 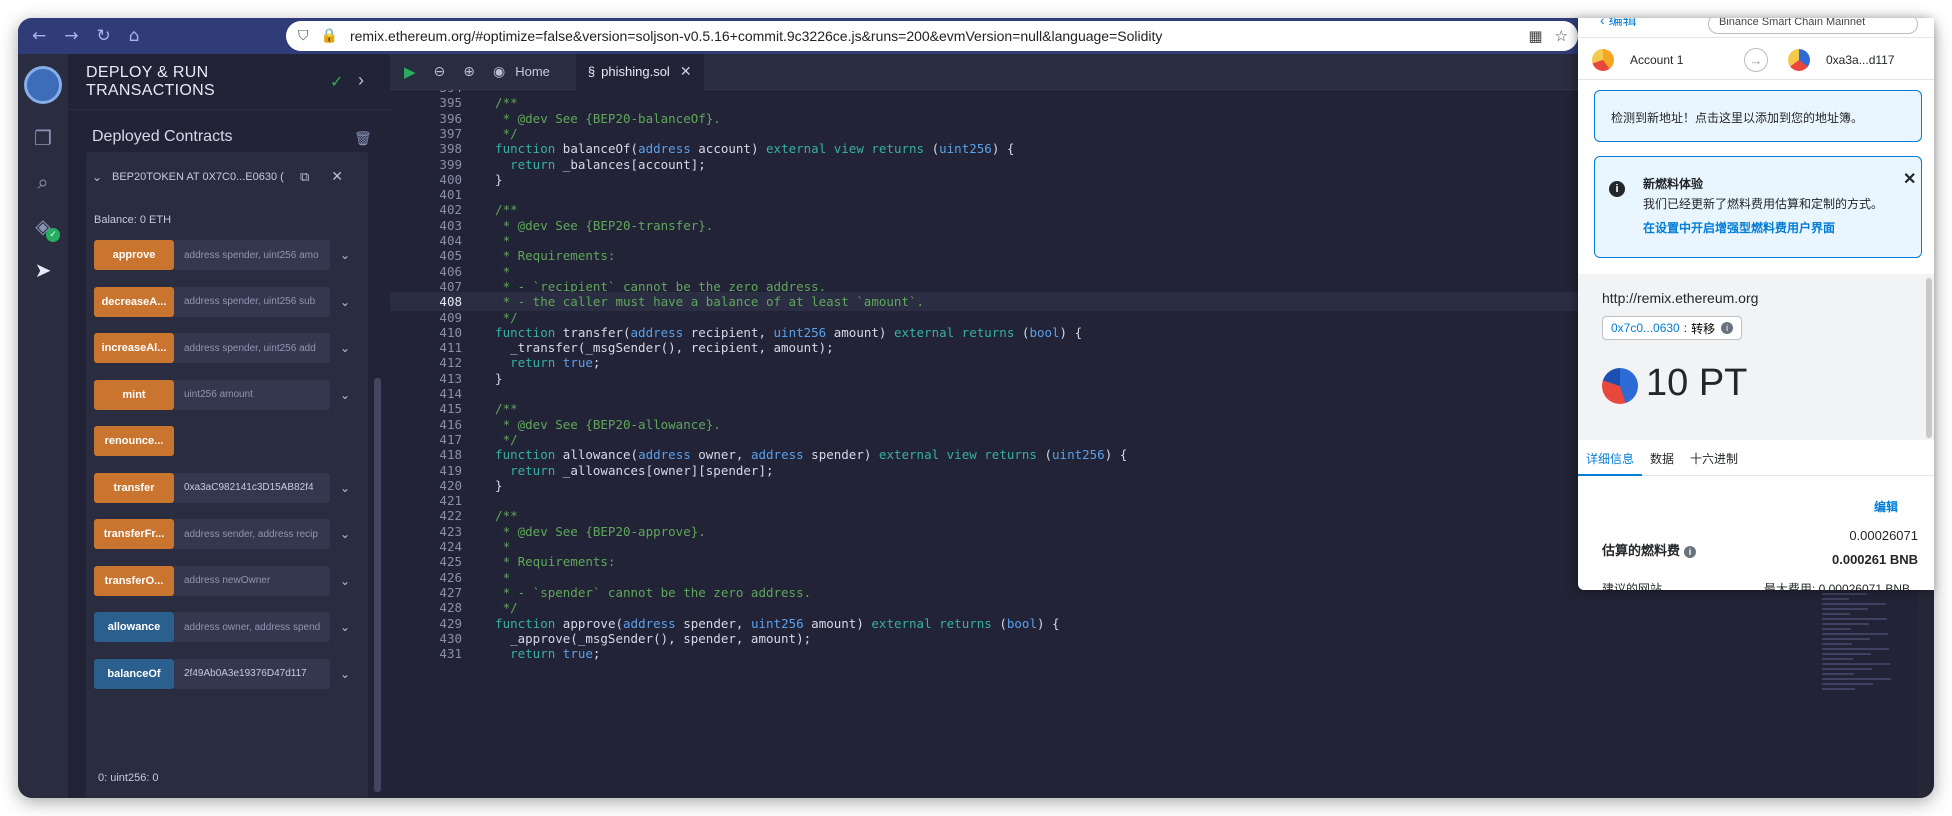 What do you see at coordinates (1756, 59) in the screenshot?
I see `account-row: Account 1 → 0xa3a...d117` at bounding box center [1756, 59].